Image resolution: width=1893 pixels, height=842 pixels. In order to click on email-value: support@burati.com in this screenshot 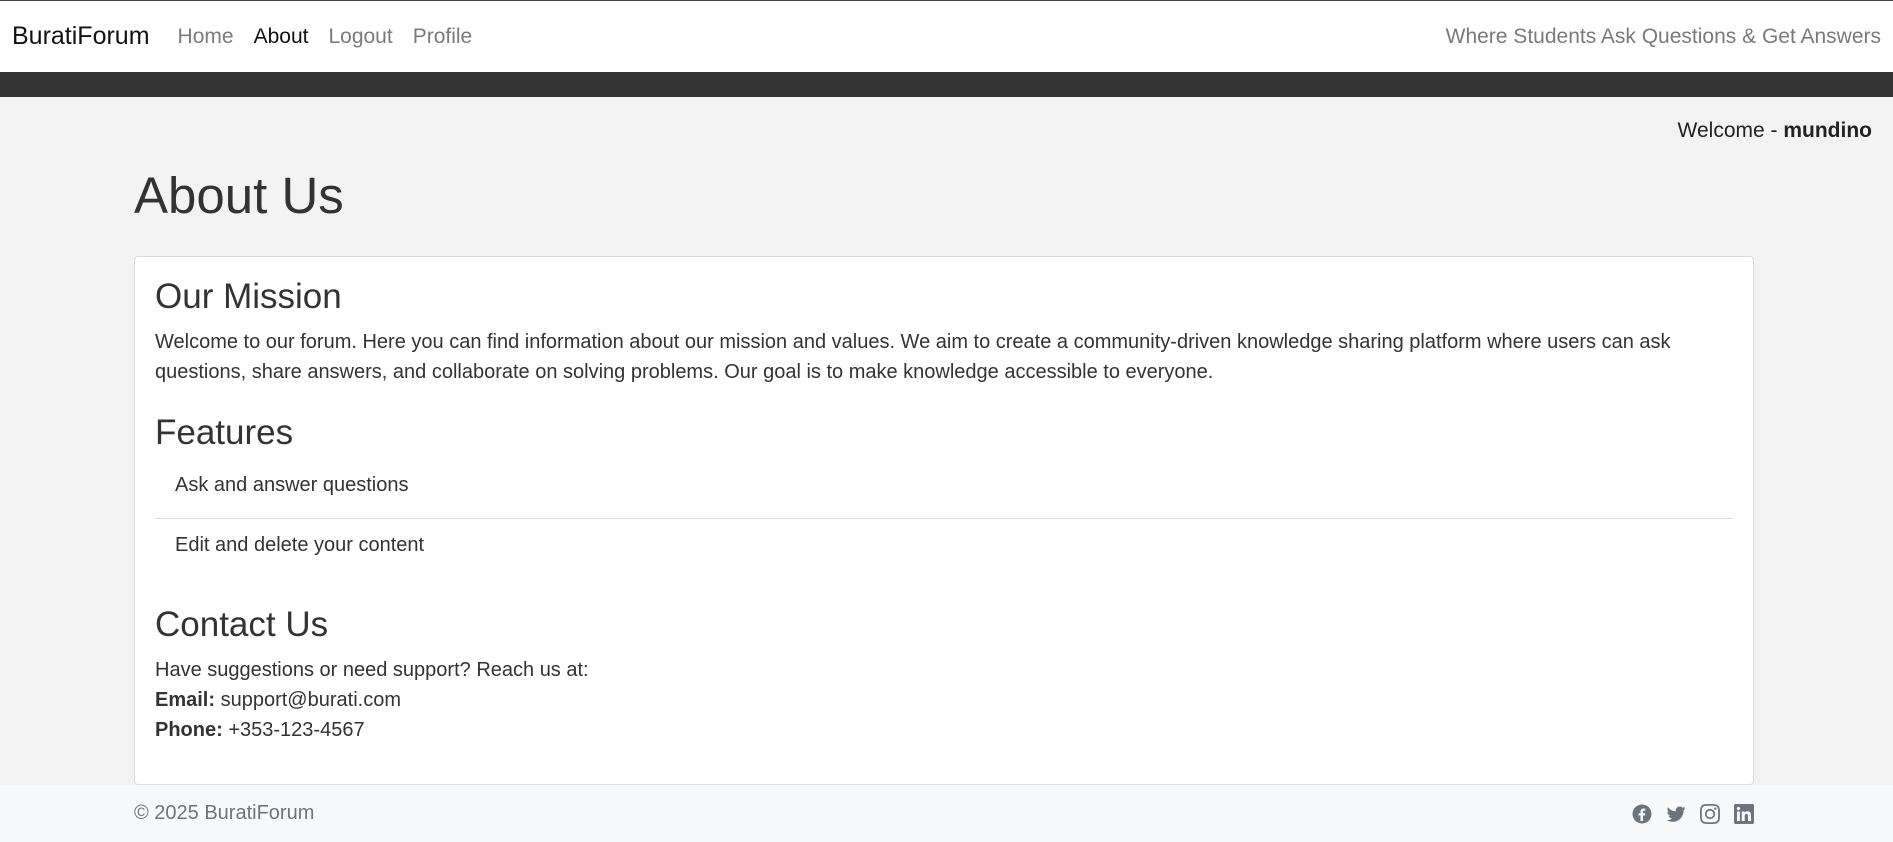, I will do `click(310, 700)`.